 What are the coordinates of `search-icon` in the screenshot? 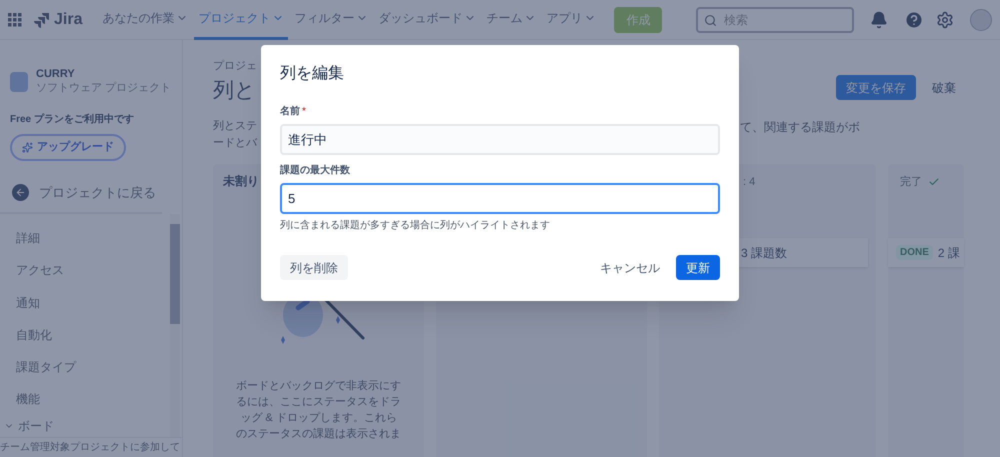 It's located at (710, 20).